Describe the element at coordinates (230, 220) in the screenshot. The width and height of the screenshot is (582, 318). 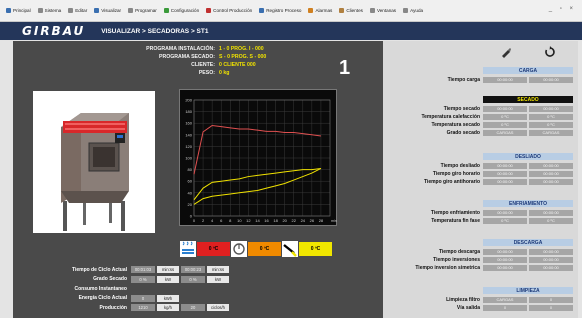
I see `x-tick-label: 8` at that location.